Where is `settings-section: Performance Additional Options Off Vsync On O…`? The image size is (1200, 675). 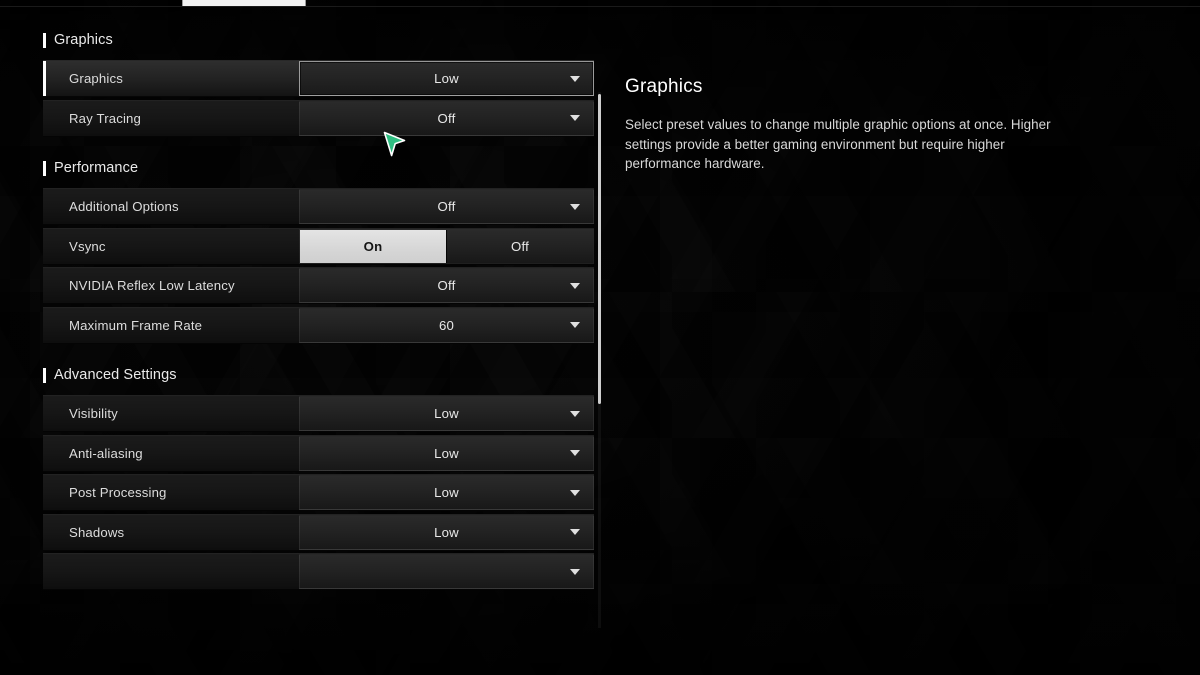 settings-section: Performance Additional Options Off Vsync On O… is located at coordinates (306, 250).